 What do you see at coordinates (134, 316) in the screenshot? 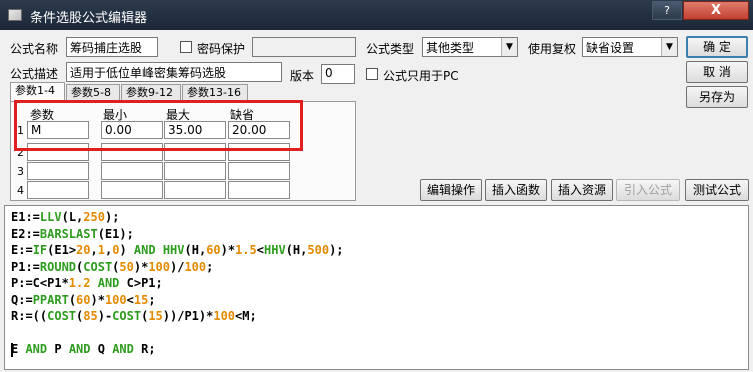
I see `code-line: R:=((COST(85)-COST(15))/P1)*100<M;` at bounding box center [134, 316].